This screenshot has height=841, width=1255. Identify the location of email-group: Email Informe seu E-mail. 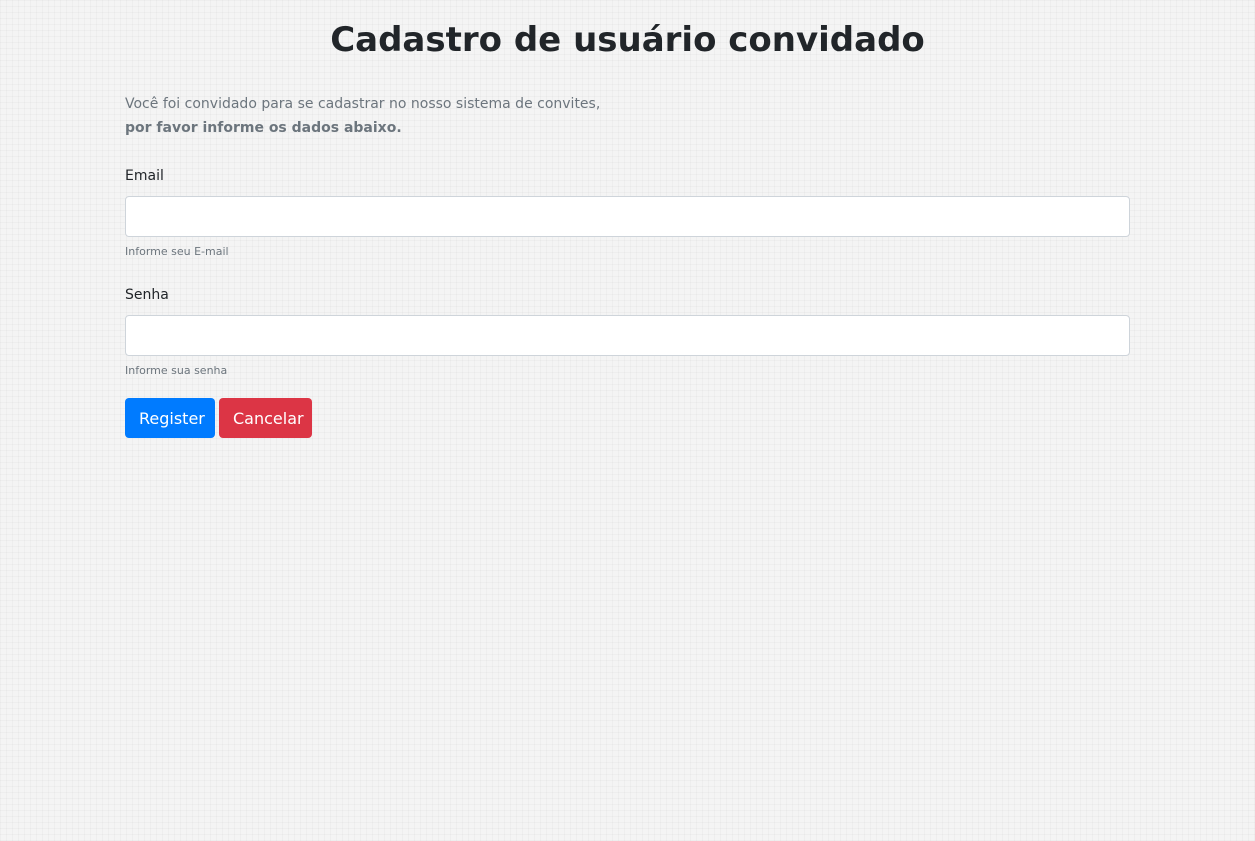
(627, 212).